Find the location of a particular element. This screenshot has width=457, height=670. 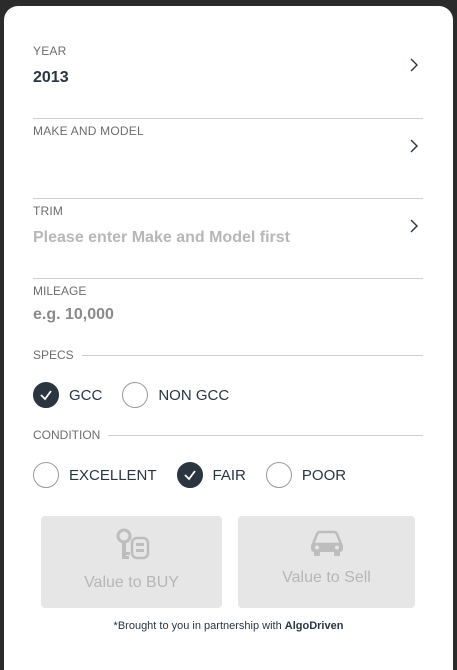

condition-option-excellent: EXCELLENT is located at coordinates (95, 475).